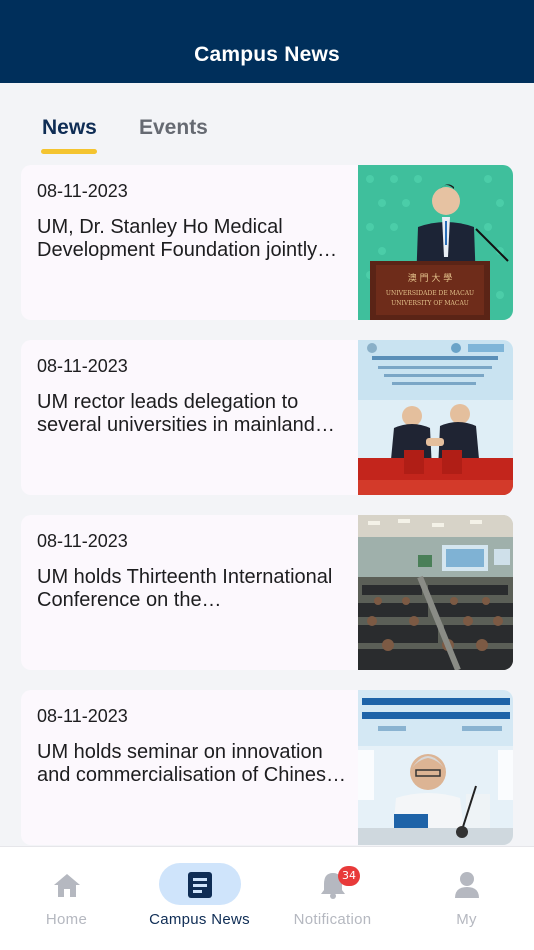 This screenshot has width=534, height=950. Describe the element at coordinates (466, 885) in the screenshot. I see `person-icon` at that location.